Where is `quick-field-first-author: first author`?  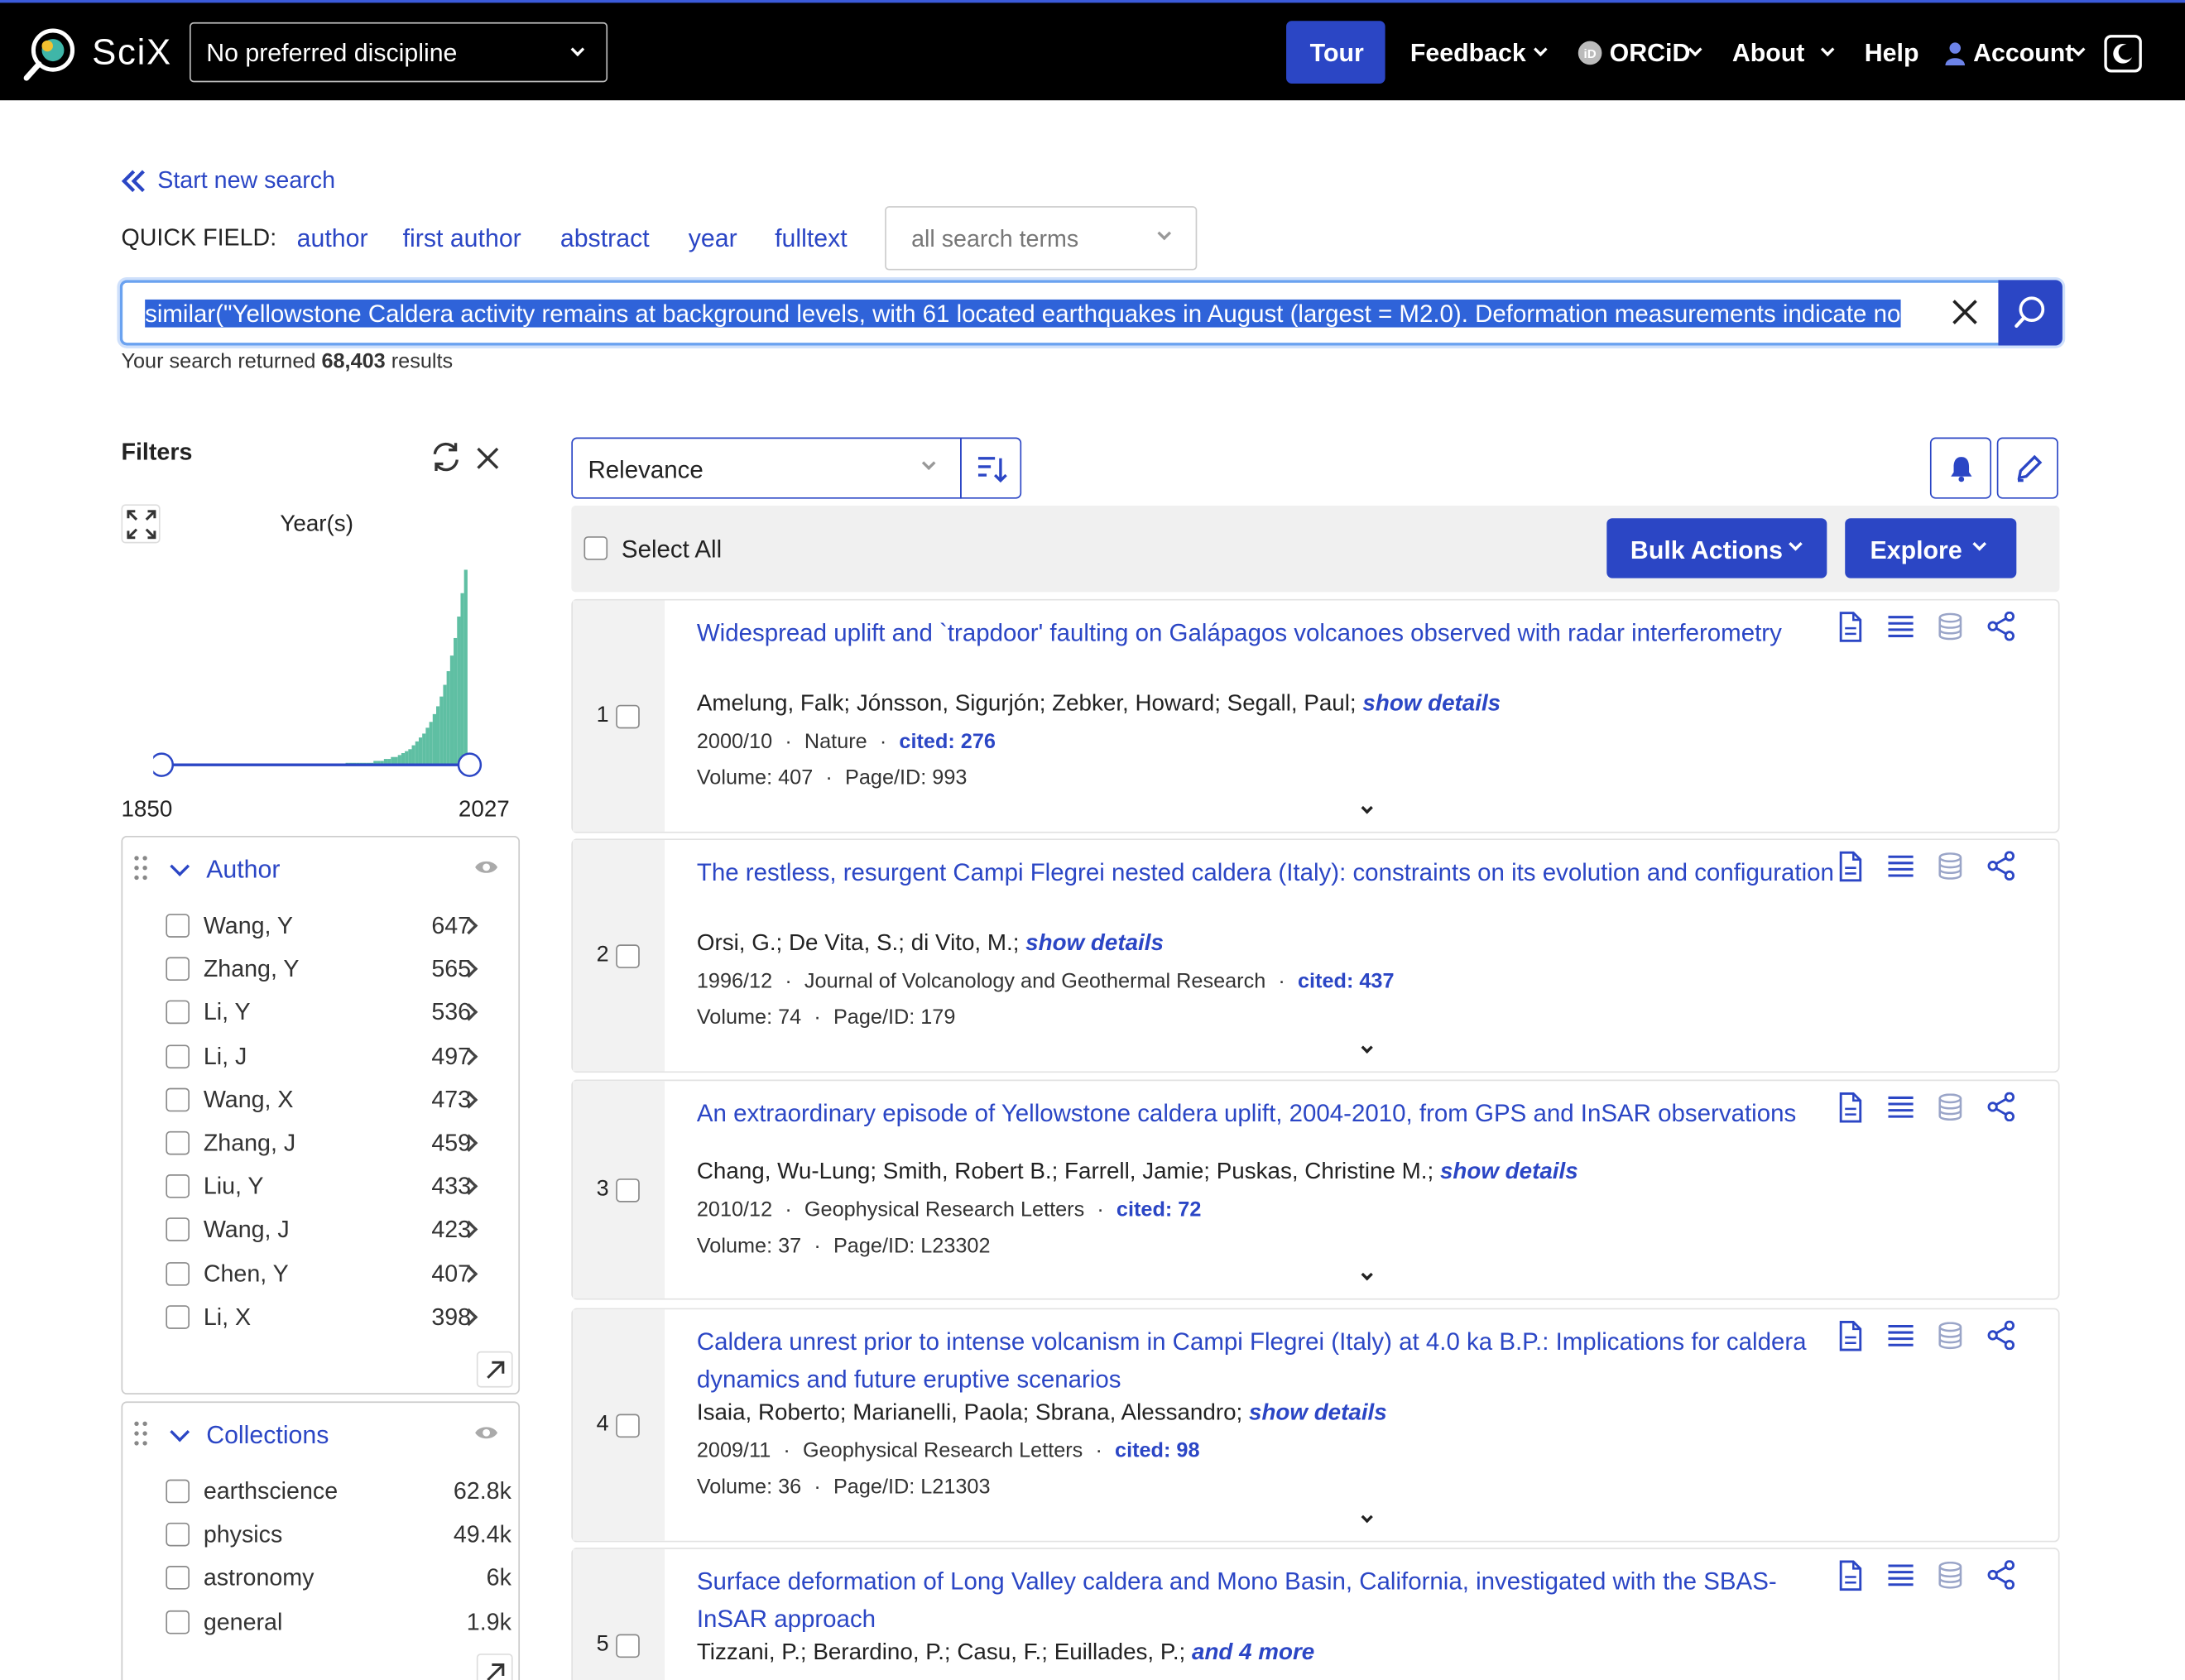 quick-field-first-author: first author is located at coordinates (462, 238).